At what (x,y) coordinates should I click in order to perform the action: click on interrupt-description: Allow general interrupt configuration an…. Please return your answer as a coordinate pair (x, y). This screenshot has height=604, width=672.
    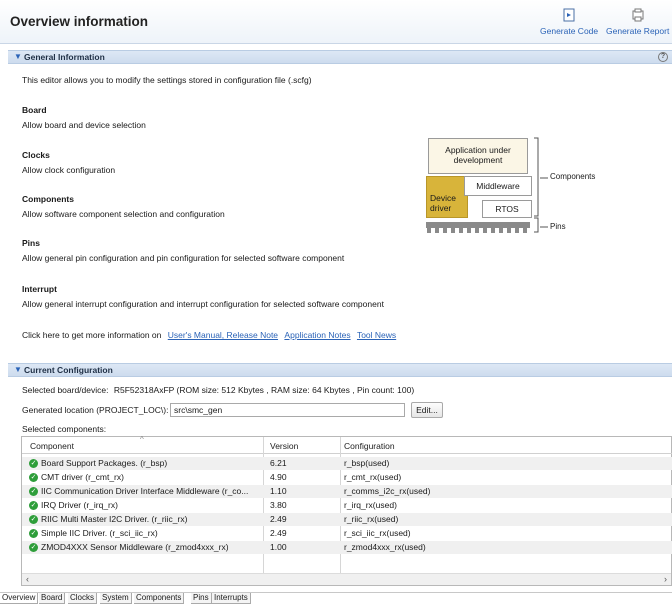
    Looking at the image, I should click on (203, 304).